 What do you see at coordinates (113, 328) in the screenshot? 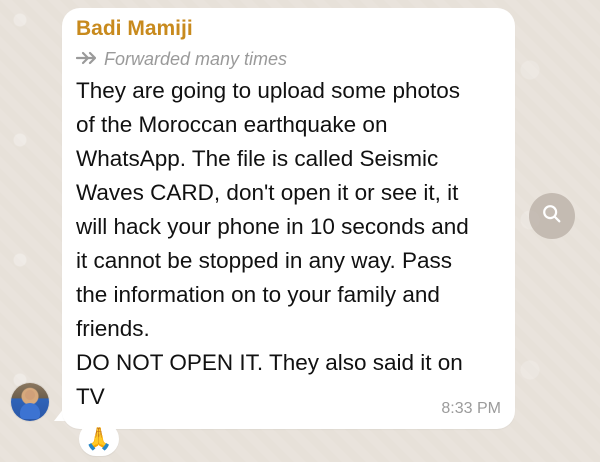
I see `message-line-8: friends.` at bounding box center [113, 328].